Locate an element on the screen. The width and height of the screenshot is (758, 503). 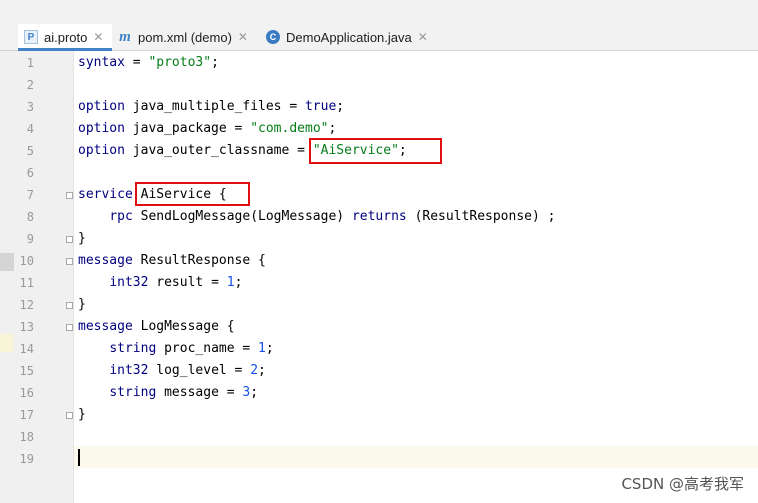
highlight-box-service is located at coordinates (192, 194).